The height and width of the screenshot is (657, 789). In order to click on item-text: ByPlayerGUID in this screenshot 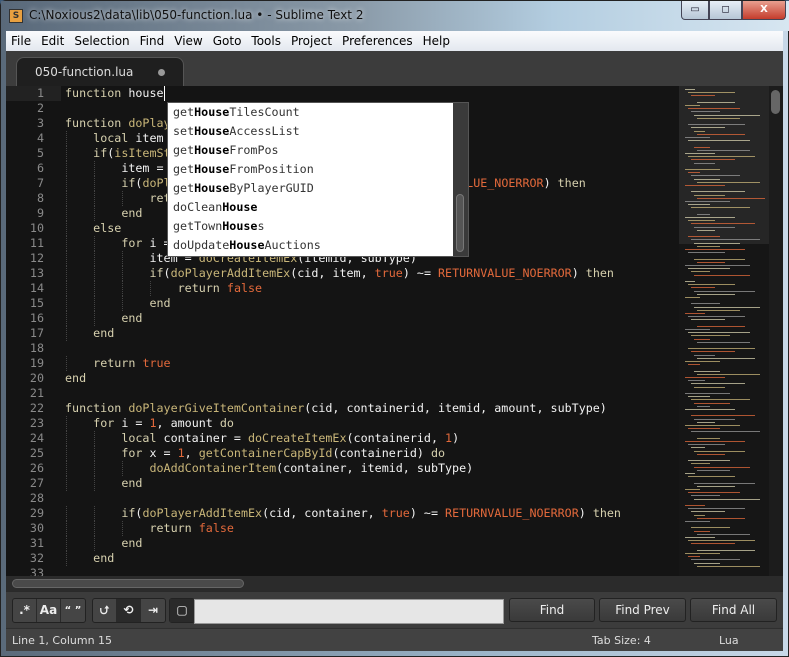, I will do `click(271, 188)`.